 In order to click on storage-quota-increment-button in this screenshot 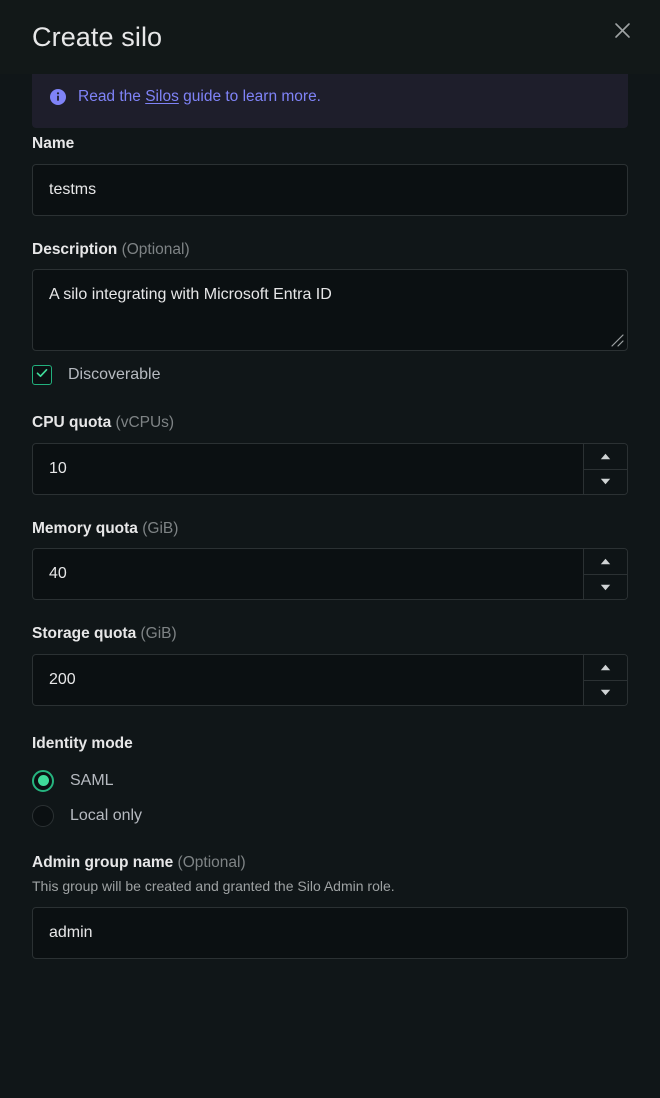, I will do `click(605, 667)`.